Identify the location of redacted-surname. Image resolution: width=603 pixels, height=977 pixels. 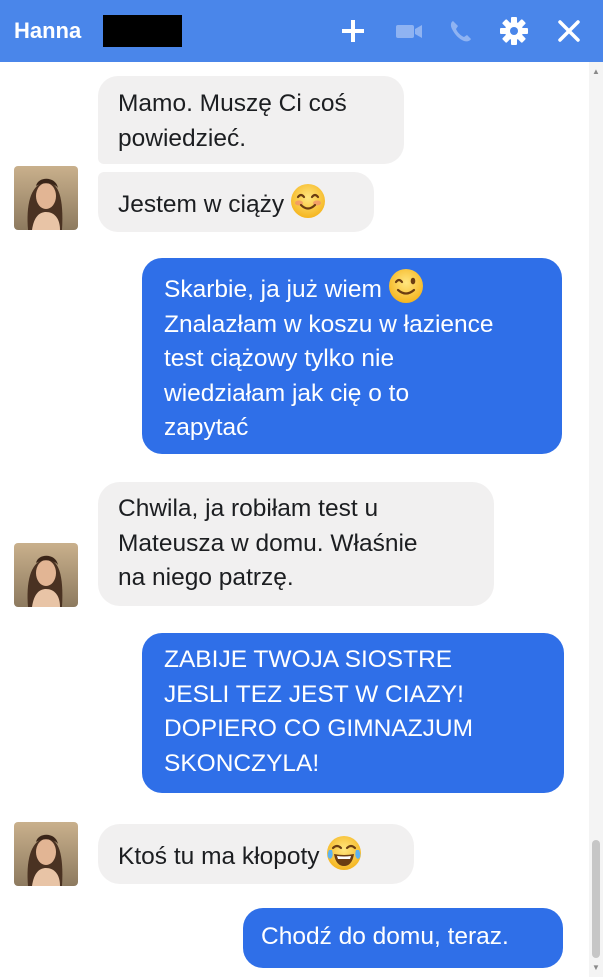
(142, 31).